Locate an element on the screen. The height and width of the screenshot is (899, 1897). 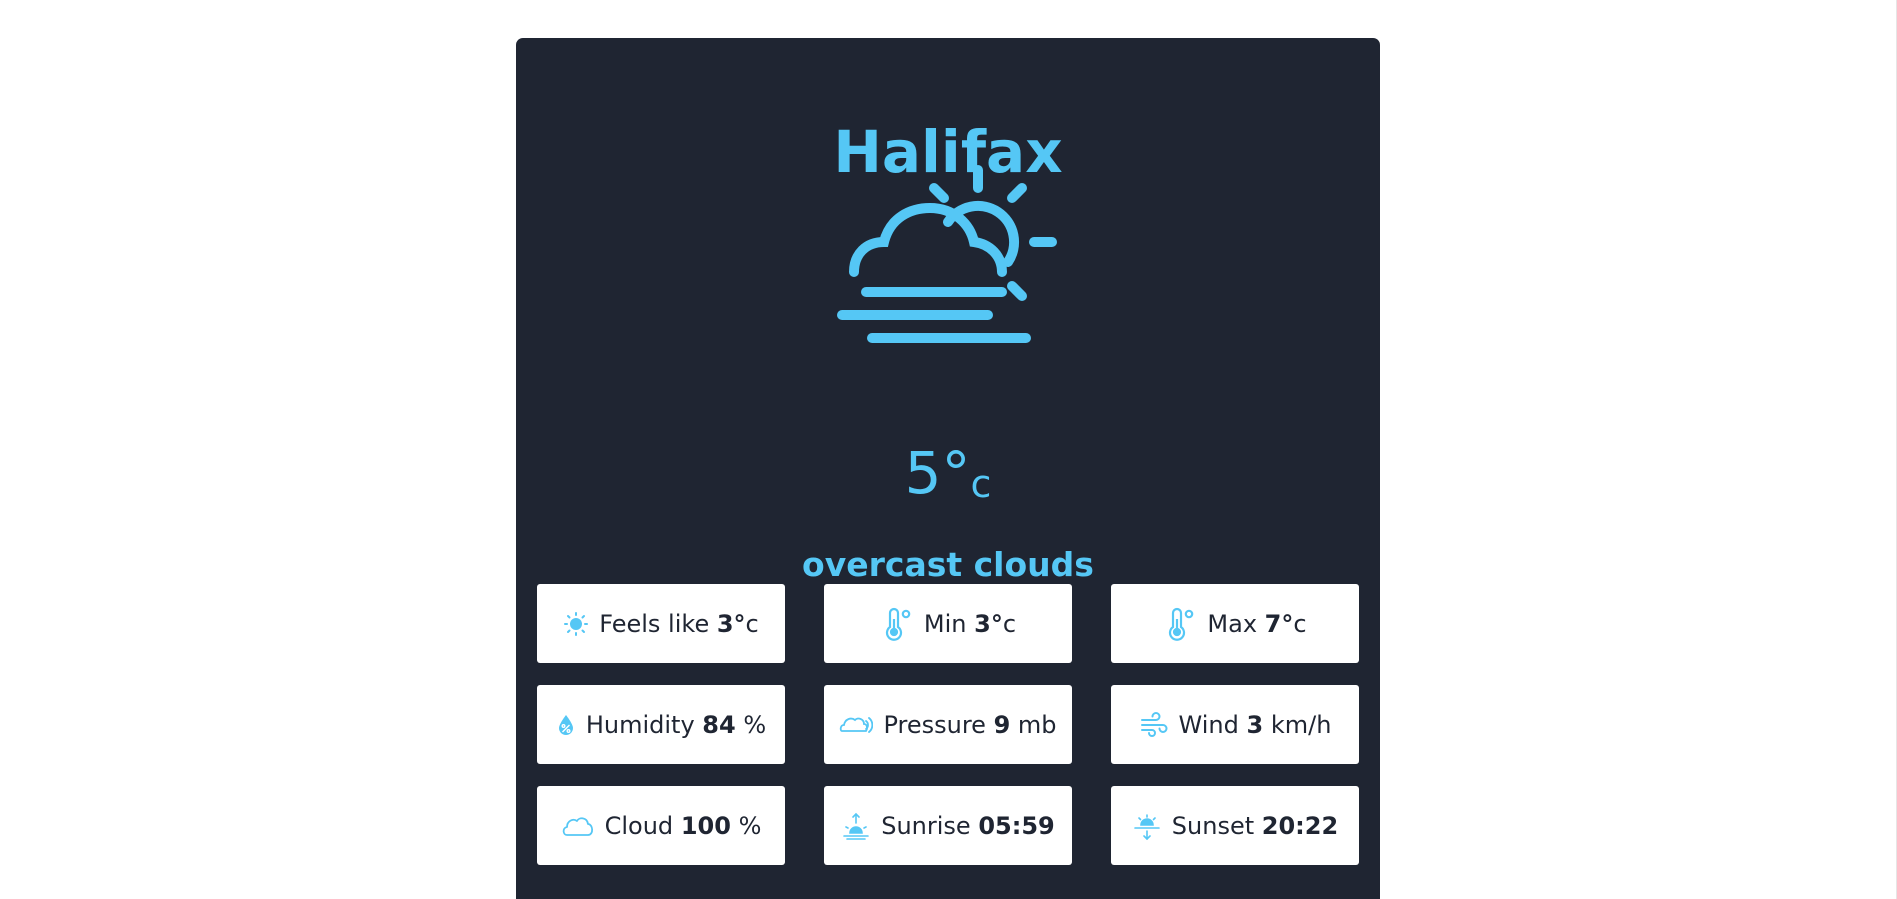
tile-humidity: Humidity 84 % is located at coordinates (661, 724).